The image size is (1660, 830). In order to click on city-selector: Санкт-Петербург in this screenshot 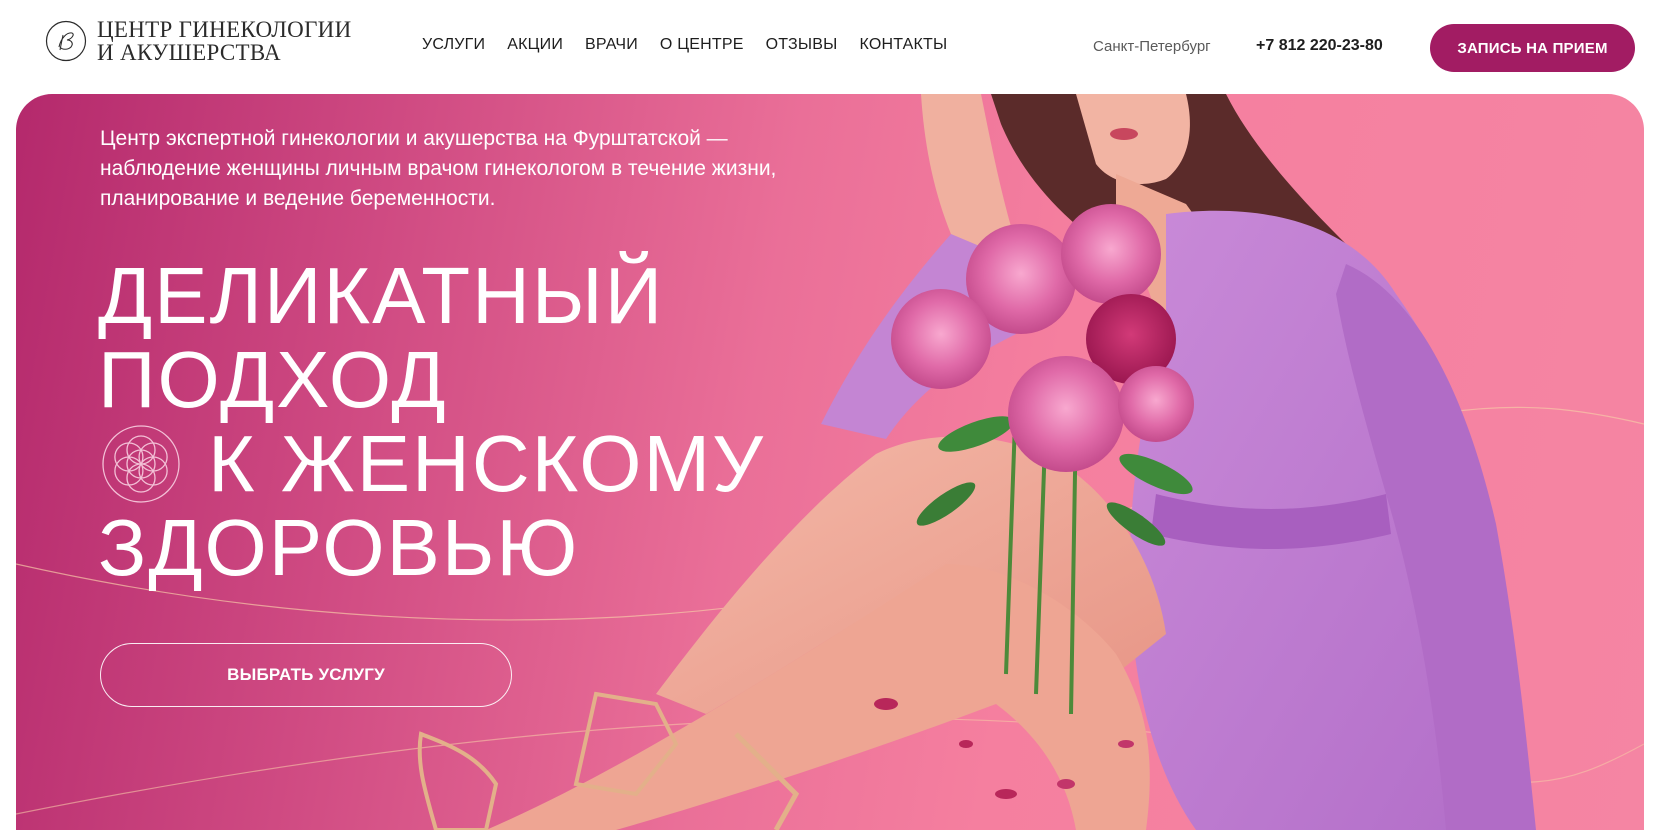, I will do `click(1152, 46)`.